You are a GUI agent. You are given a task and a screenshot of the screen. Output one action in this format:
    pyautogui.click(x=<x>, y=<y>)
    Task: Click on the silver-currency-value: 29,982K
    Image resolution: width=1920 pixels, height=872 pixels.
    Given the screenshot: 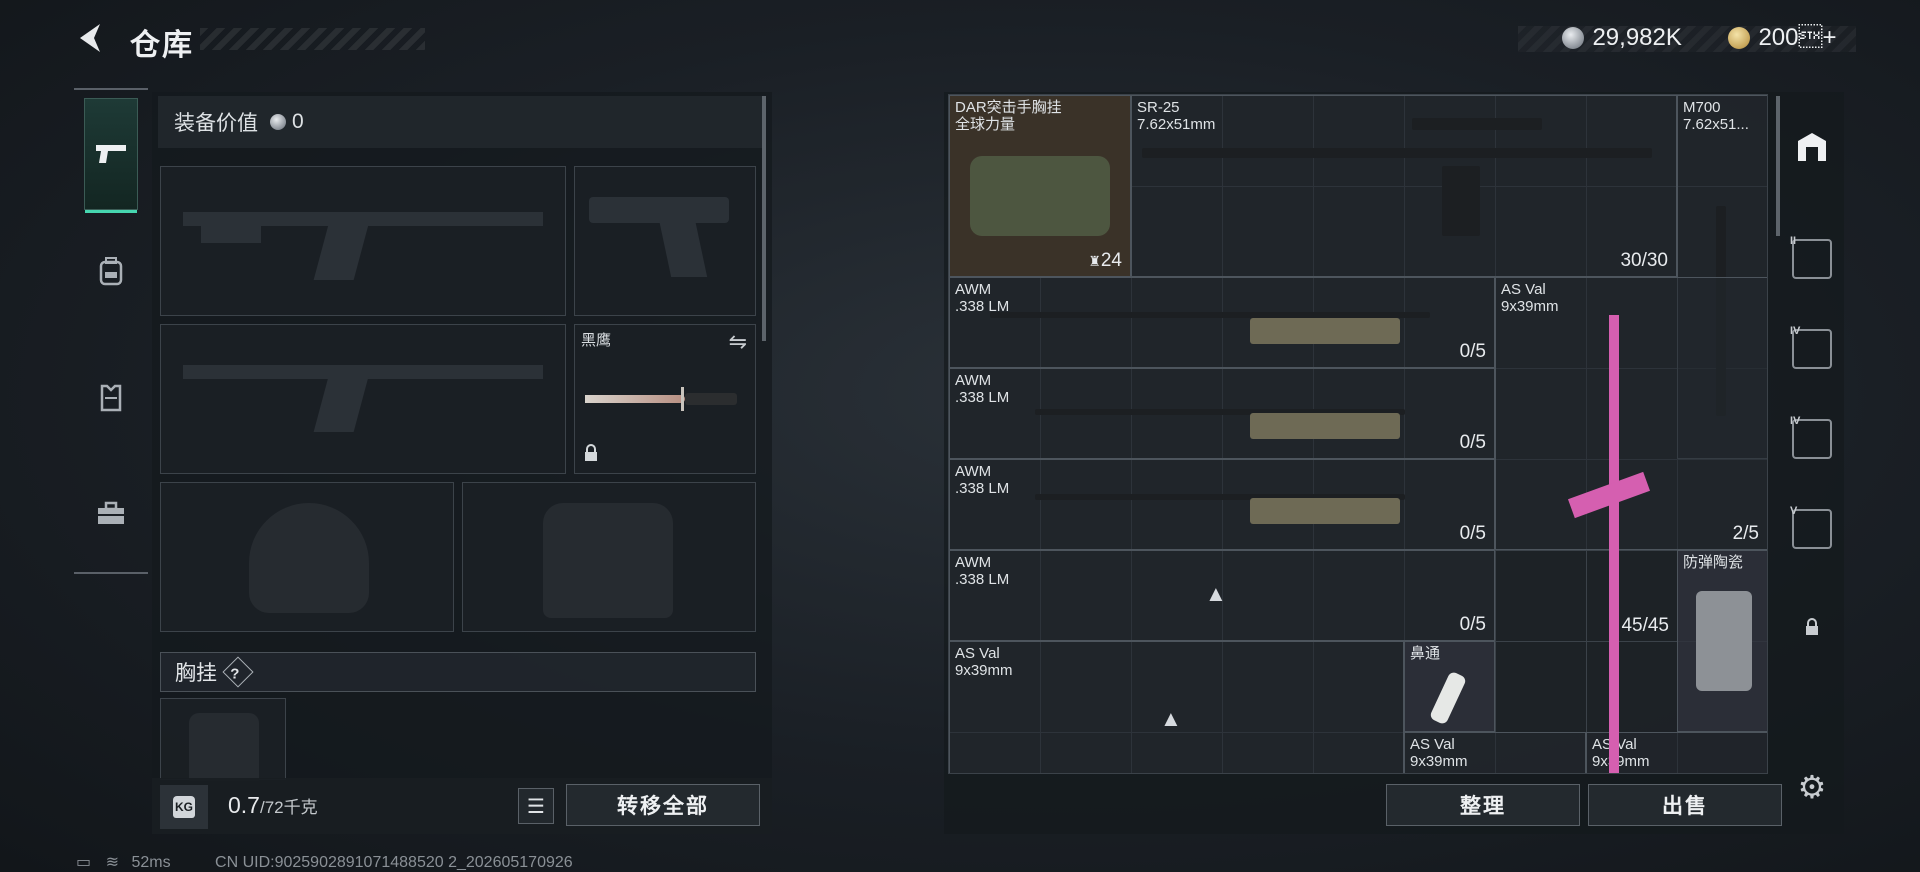 What is the action you would take?
    pyautogui.click(x=1637, y=37)
    